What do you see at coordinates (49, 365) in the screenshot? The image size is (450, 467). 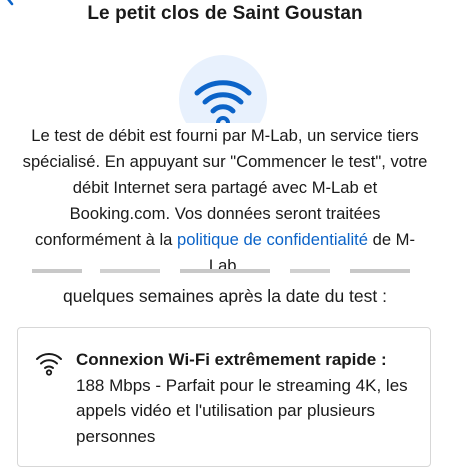 I see `wifi-icon` at bounding box center [49, 365].